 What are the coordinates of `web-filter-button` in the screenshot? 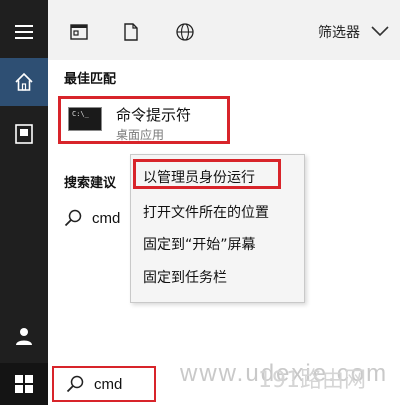 It's located at (185, 32).